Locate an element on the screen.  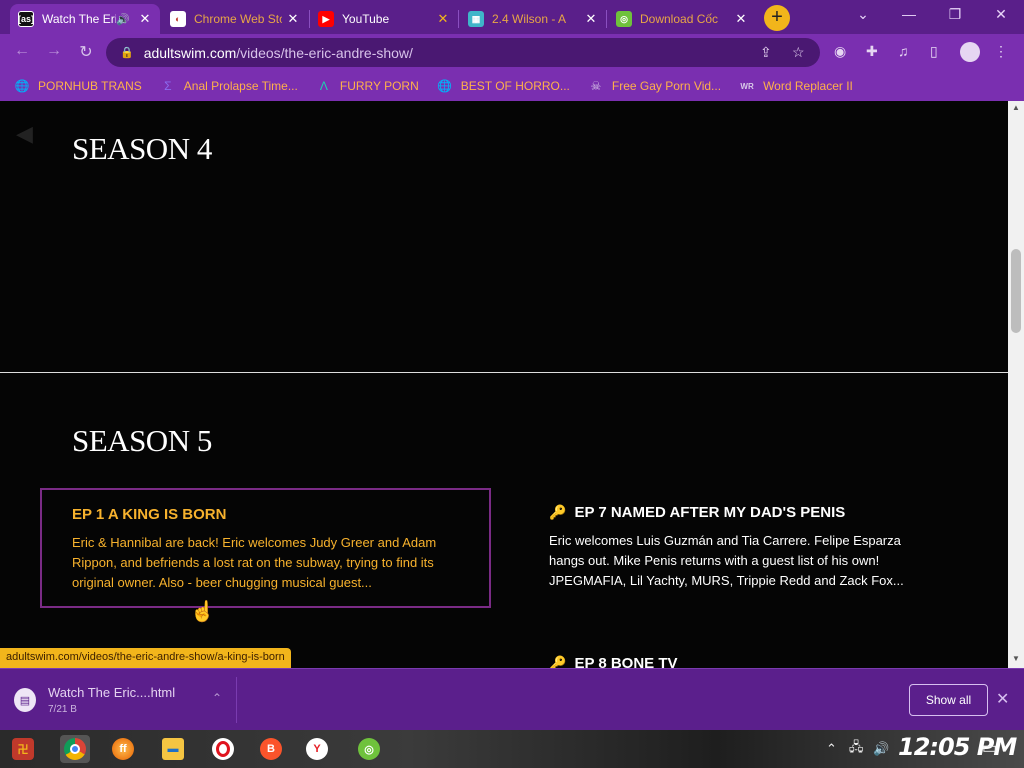
side-panel-icon: ▯ is located at coordinates (934, 51).